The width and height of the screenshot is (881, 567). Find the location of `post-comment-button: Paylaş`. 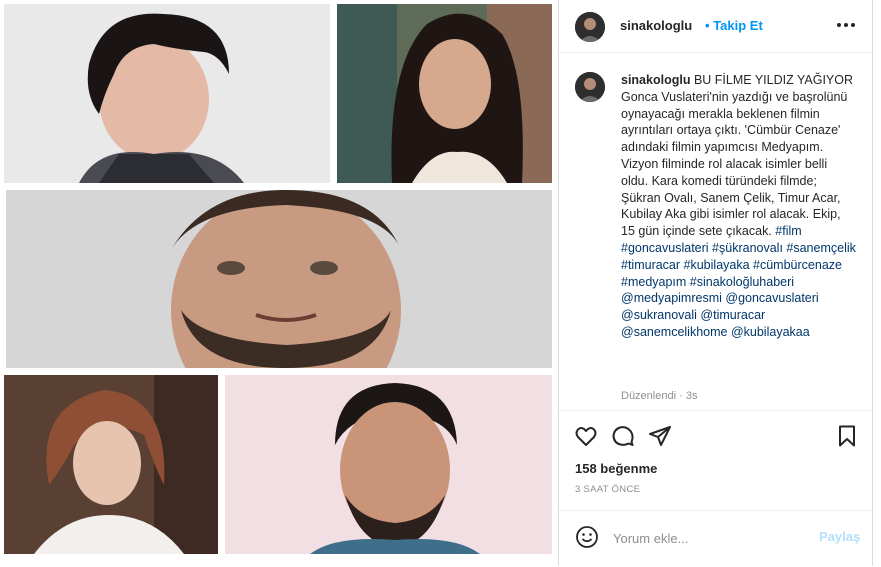

post-comment-button: Paylaş is located at coordinates (839, 536).